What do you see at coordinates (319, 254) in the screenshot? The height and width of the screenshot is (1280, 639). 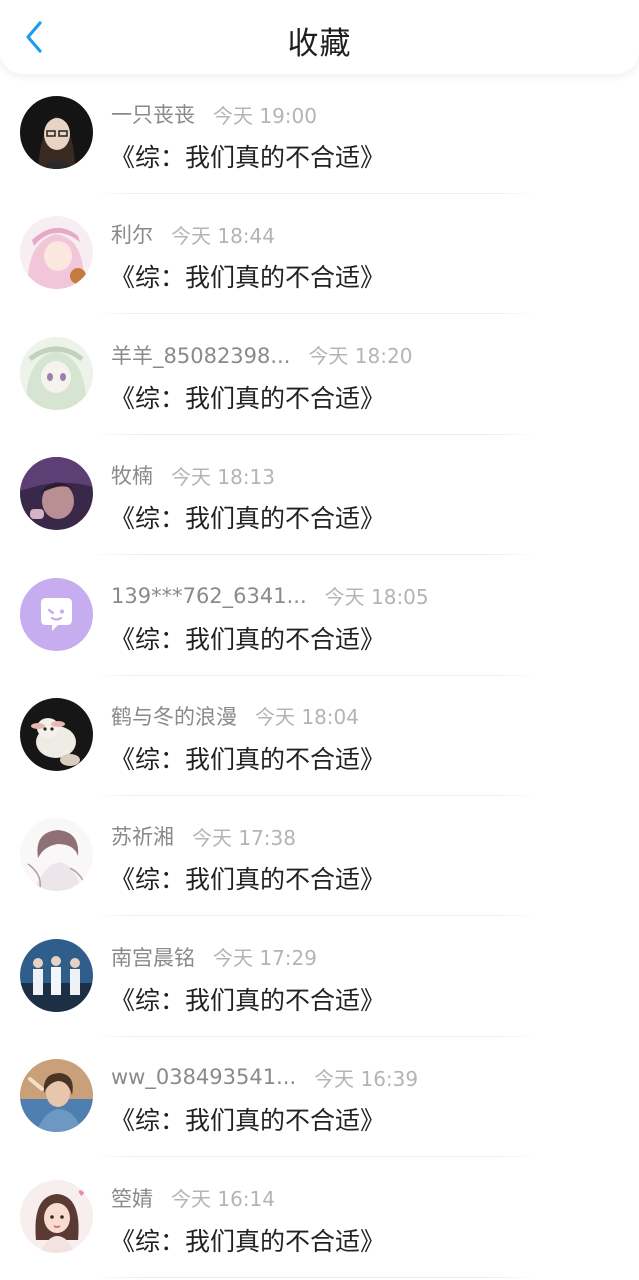 I see `list-item: 利尔 今天 18:44 《综：我们真的不合适》` at bounding box center [319, 254].